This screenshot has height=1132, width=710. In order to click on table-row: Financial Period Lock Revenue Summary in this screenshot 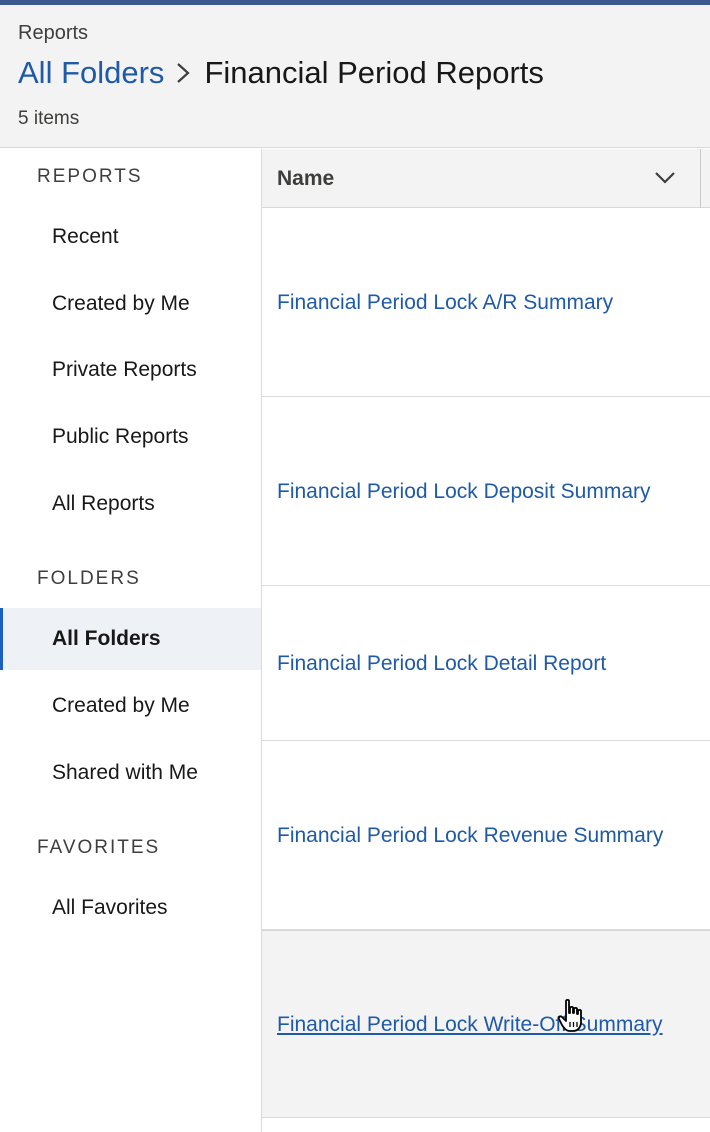, I will do `click(486, 835)`.